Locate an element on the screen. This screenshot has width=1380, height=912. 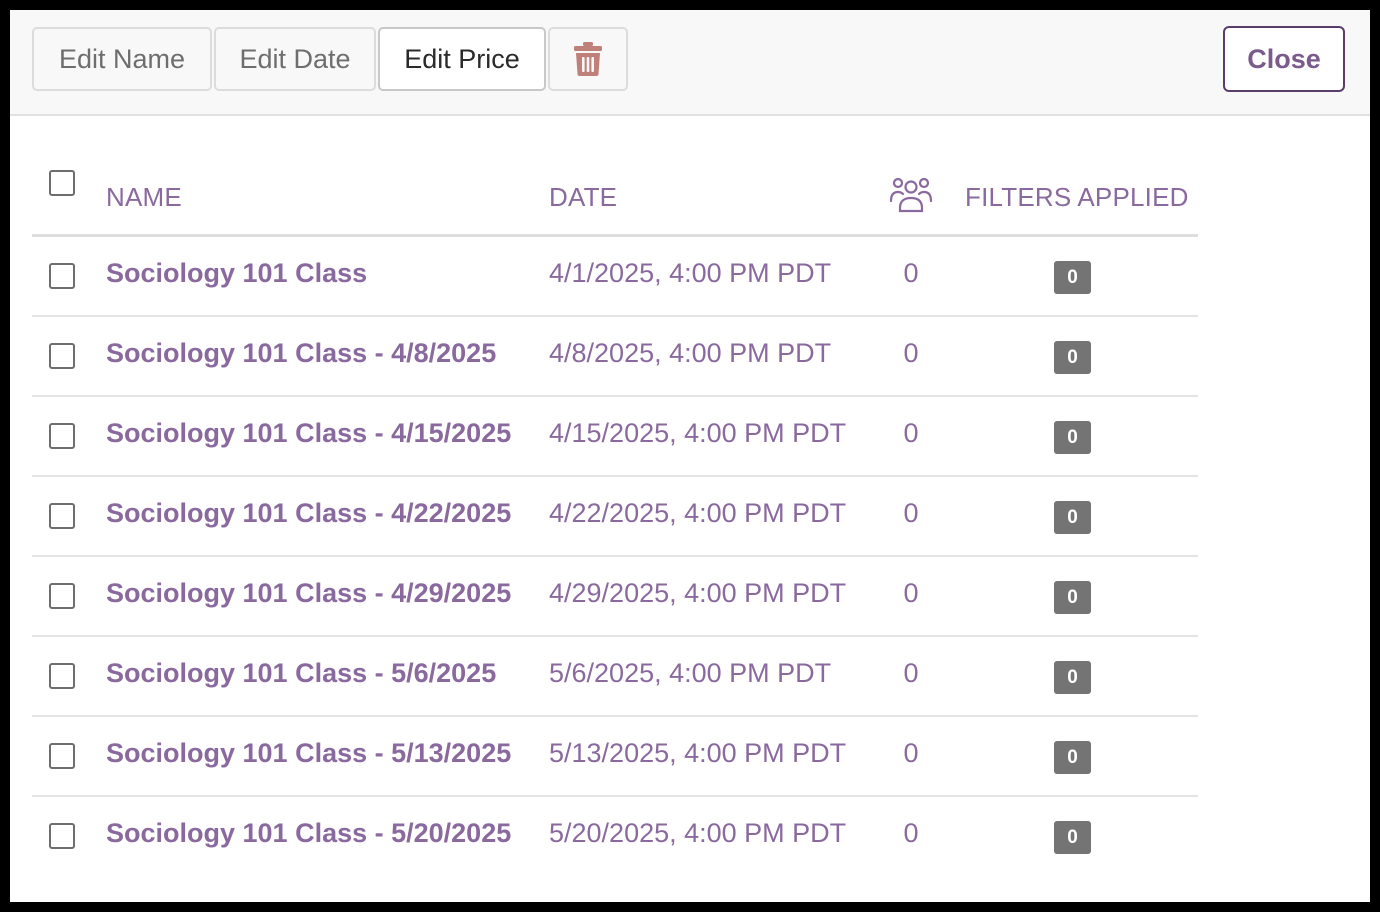
session-name-link: Sociology 101 Class - 5/13/2025 is located at coordinates (308, 753).